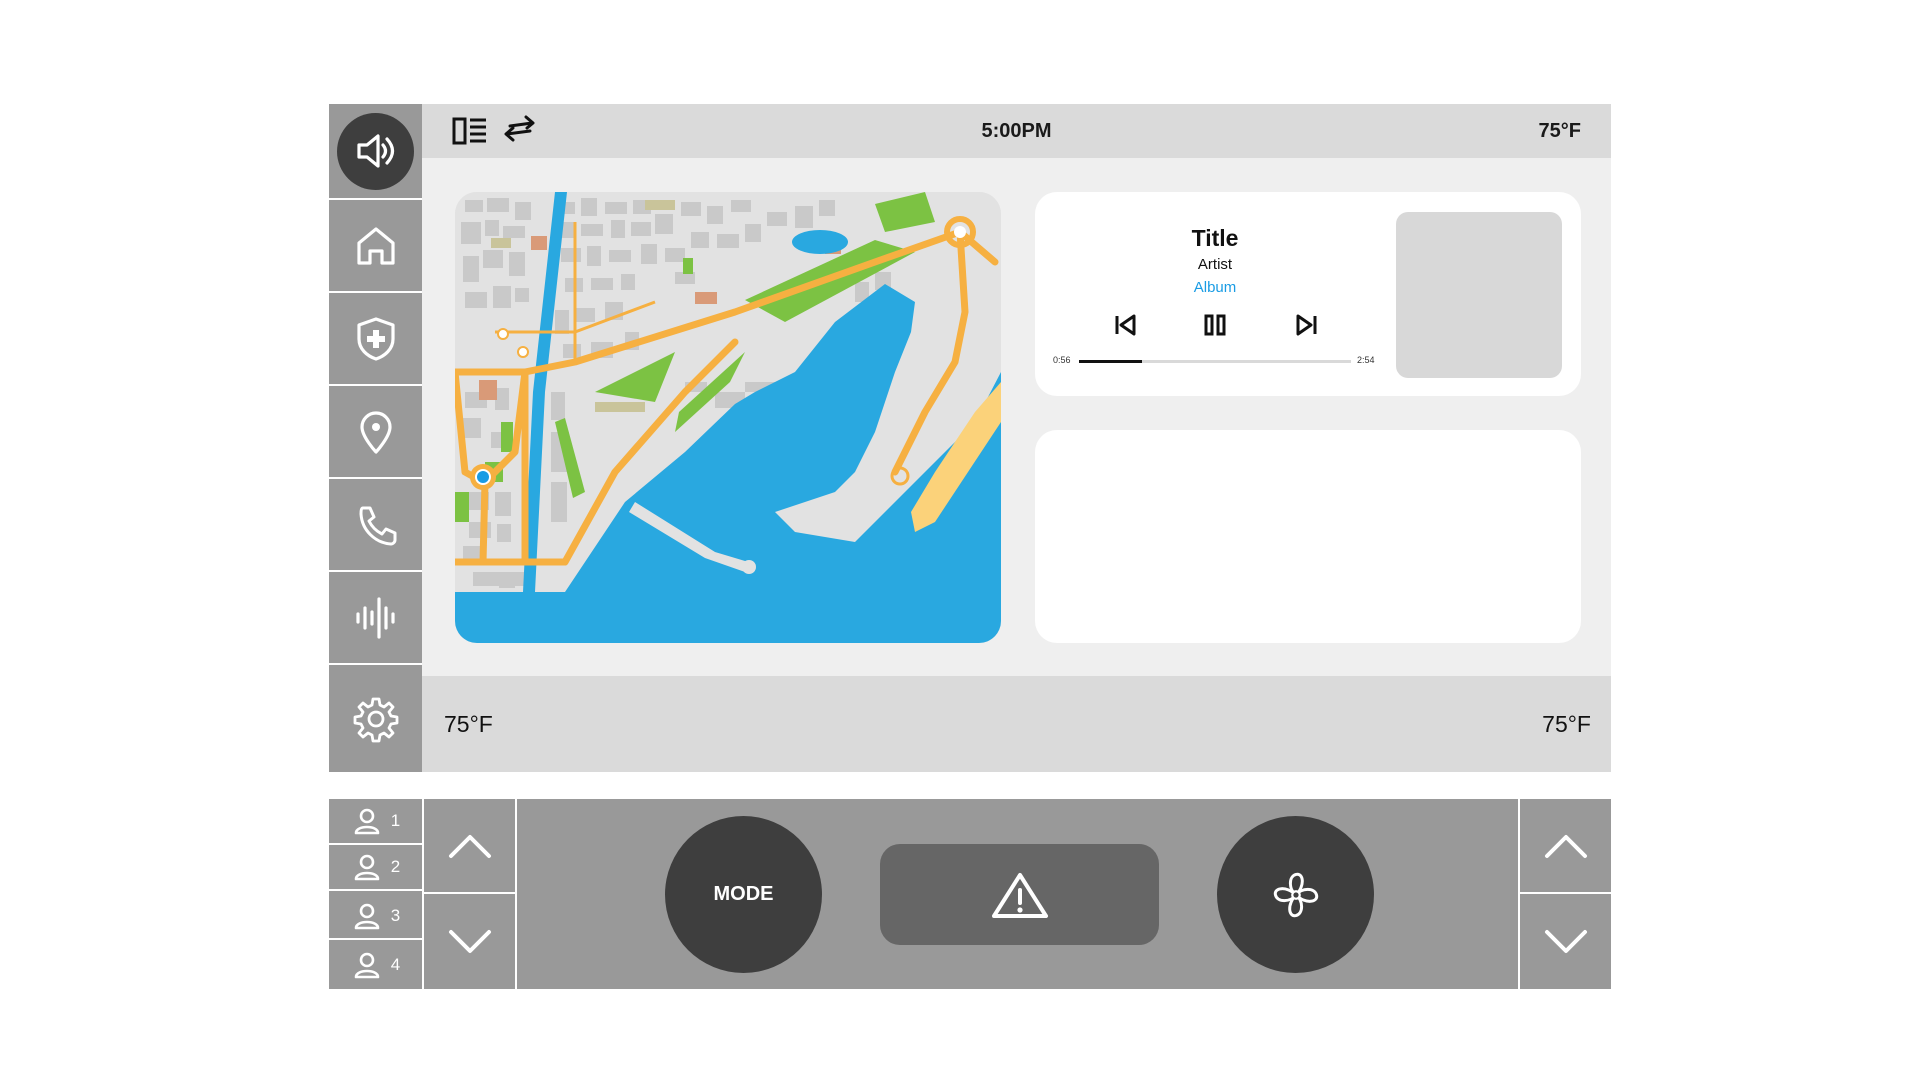  I want to click on passenger-temperature: 75°F, so click(1566, 724).